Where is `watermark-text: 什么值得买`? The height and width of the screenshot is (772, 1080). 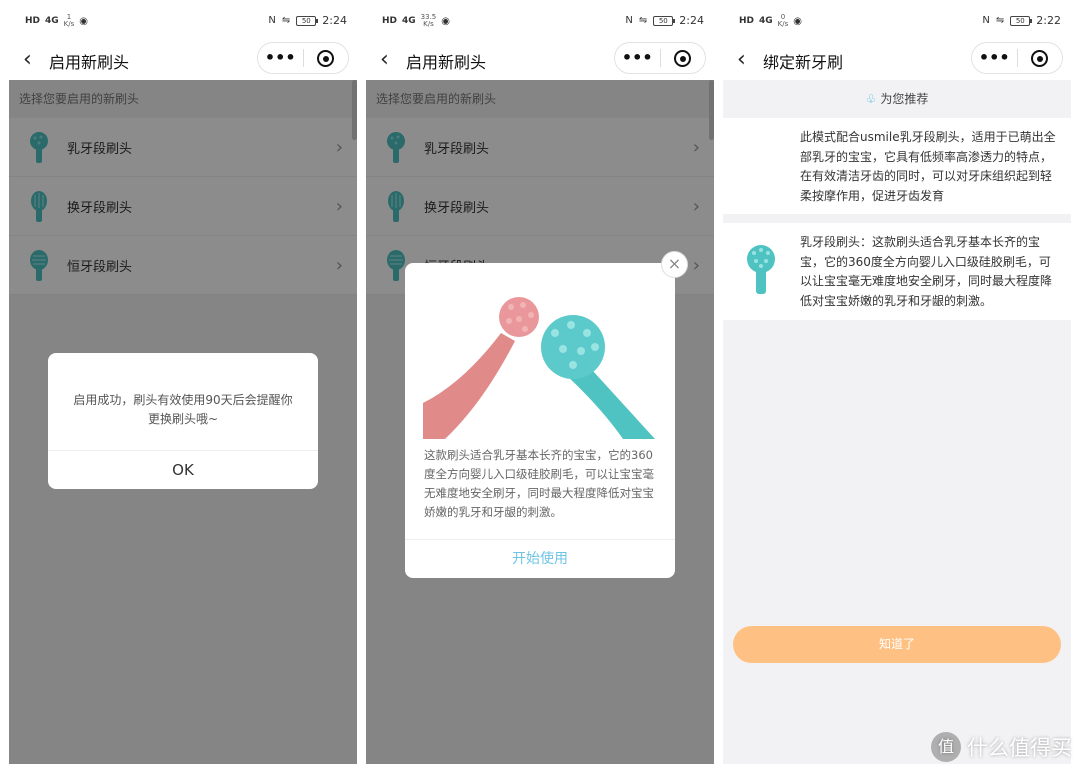 watermark-text: 什么值得买 is located at coordinates (1019, 748).